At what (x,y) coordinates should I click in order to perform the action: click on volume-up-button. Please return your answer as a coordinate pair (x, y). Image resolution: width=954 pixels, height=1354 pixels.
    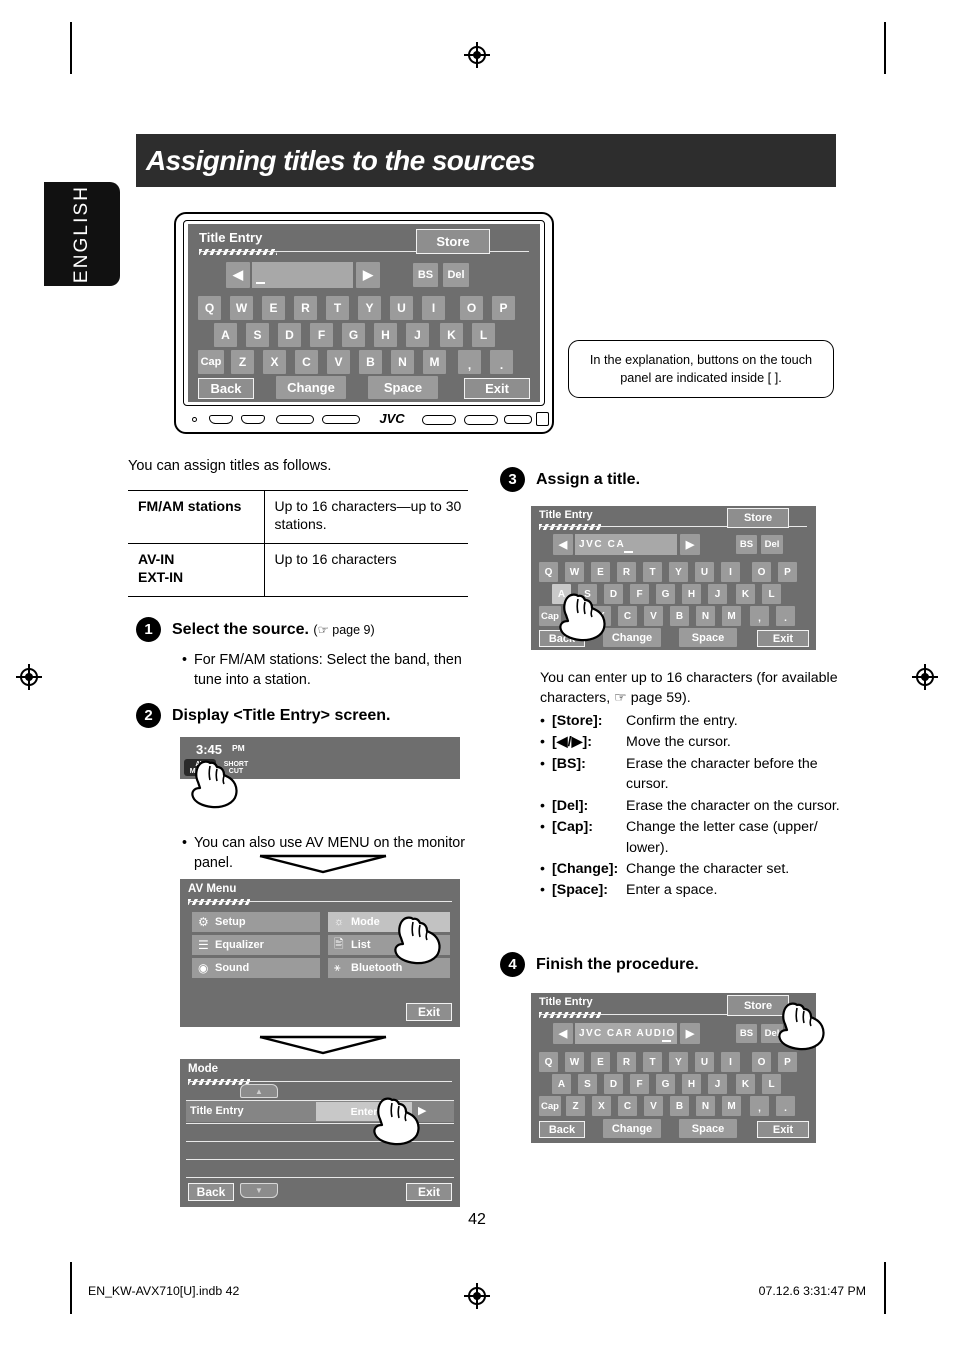
    Looking at the image, I should click on (481, 420).